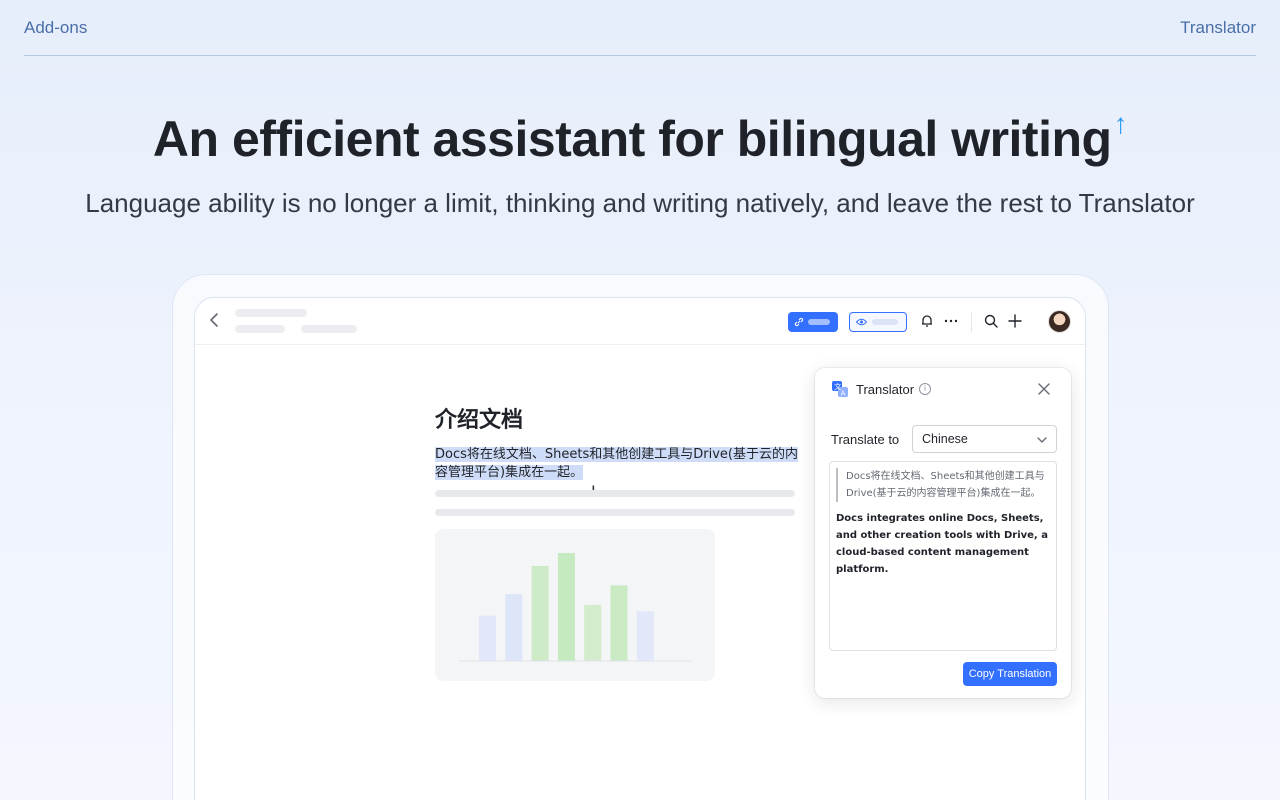 This screenshot has height=800, width=1280. Describe the element at coordinates (865, 439) in the screenshot. I see `translate-to-label: Translate to` at that location.